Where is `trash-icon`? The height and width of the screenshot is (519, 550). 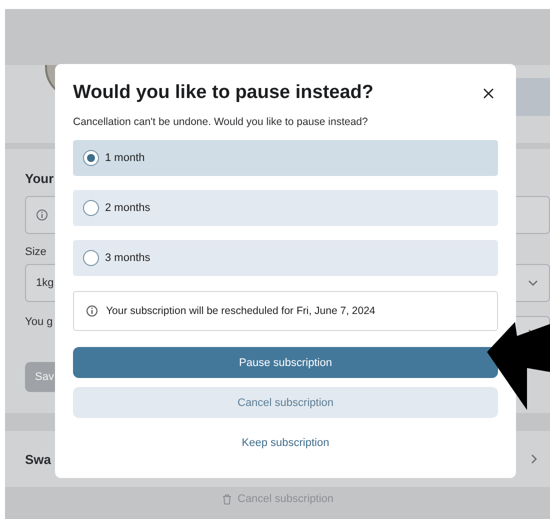 trash-icon is located at coordinates (227, 499).